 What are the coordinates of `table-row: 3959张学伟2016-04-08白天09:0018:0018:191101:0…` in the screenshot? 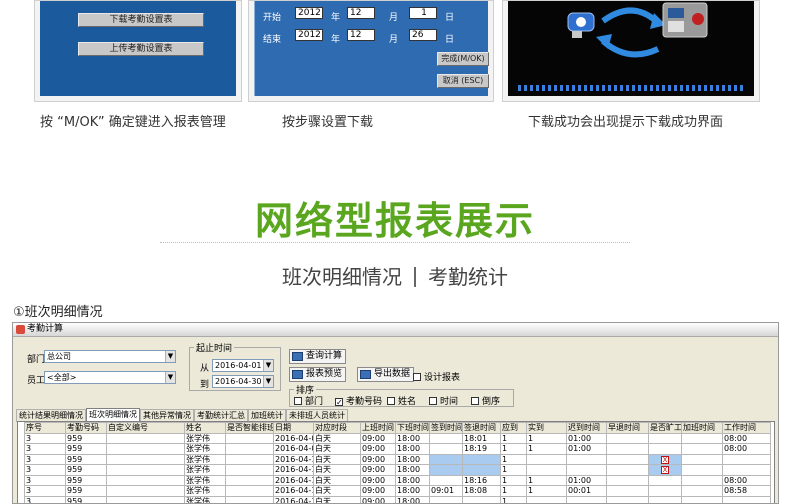 It's located at (397, 449).